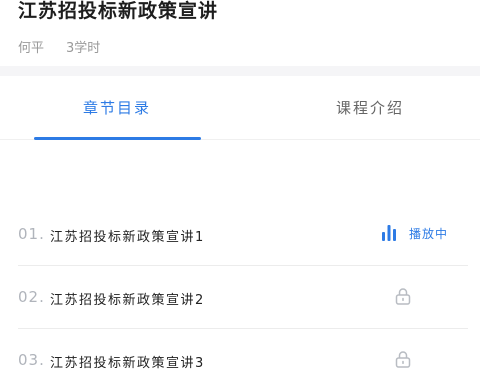 The height and width of the screenshot is (375, 480). Describe the element at coordinates (31, 234) in the screenshot. I see `chapter-index: 01.` at that location.